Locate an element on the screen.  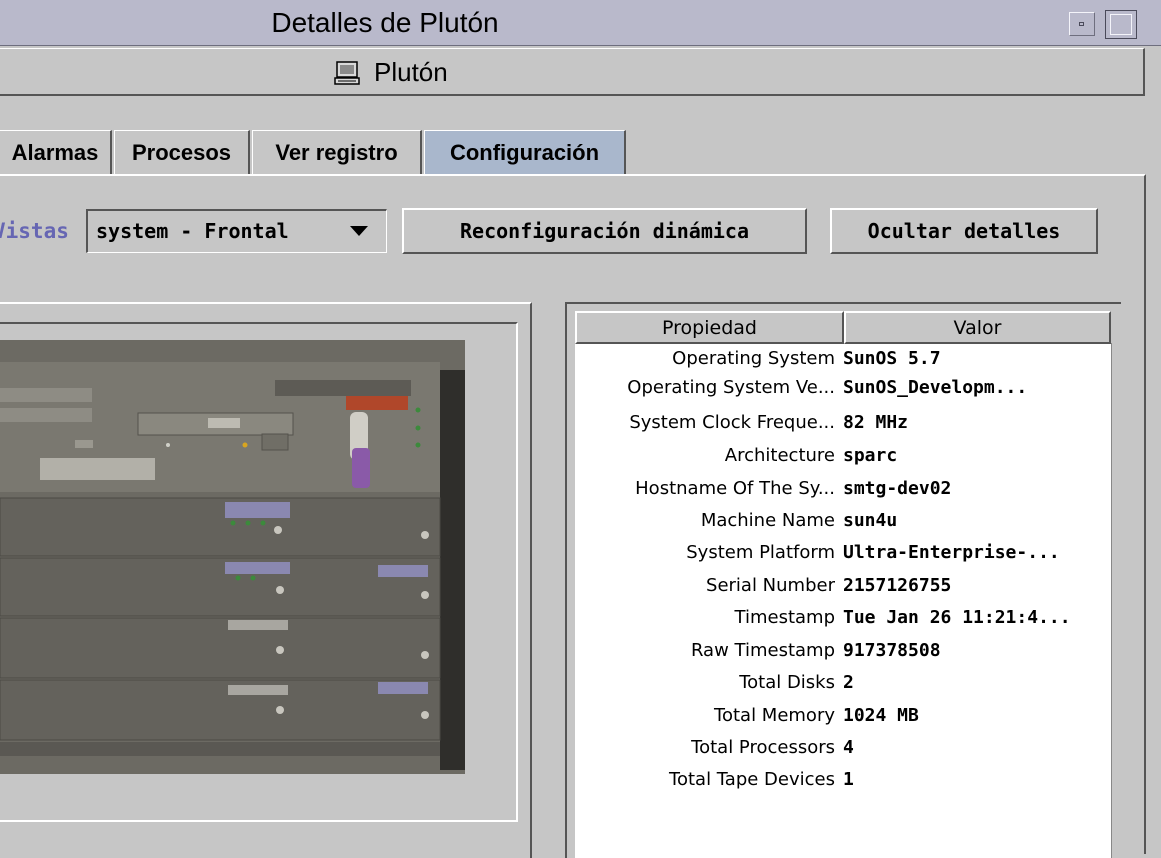
chevron-down-icon is located at coordinates (359, 231).